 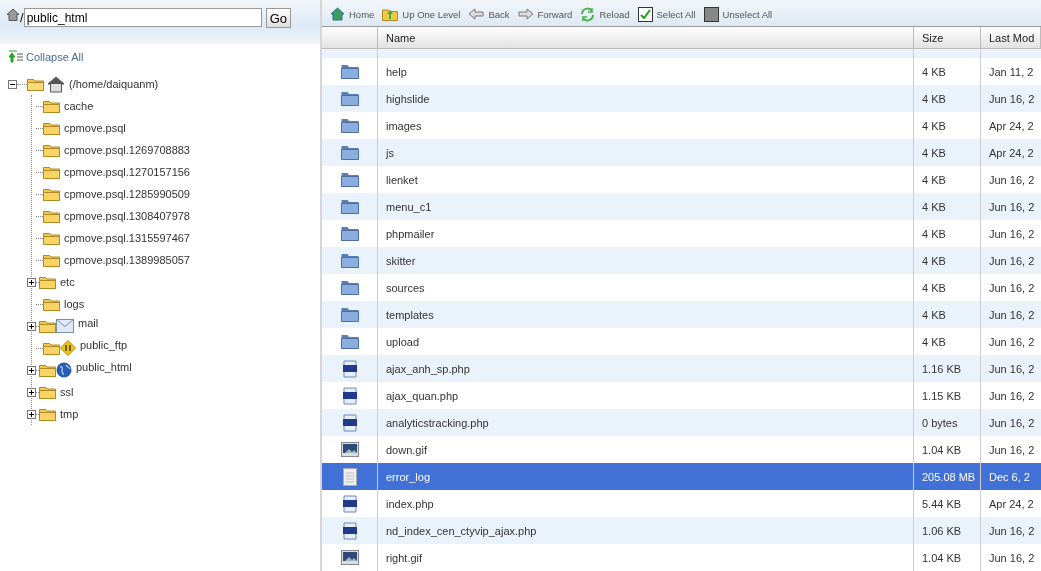 What do you see at coordinates (67, 282) in the screenshot?
I see `tree-item: etc` at bounding box center [67, 282].